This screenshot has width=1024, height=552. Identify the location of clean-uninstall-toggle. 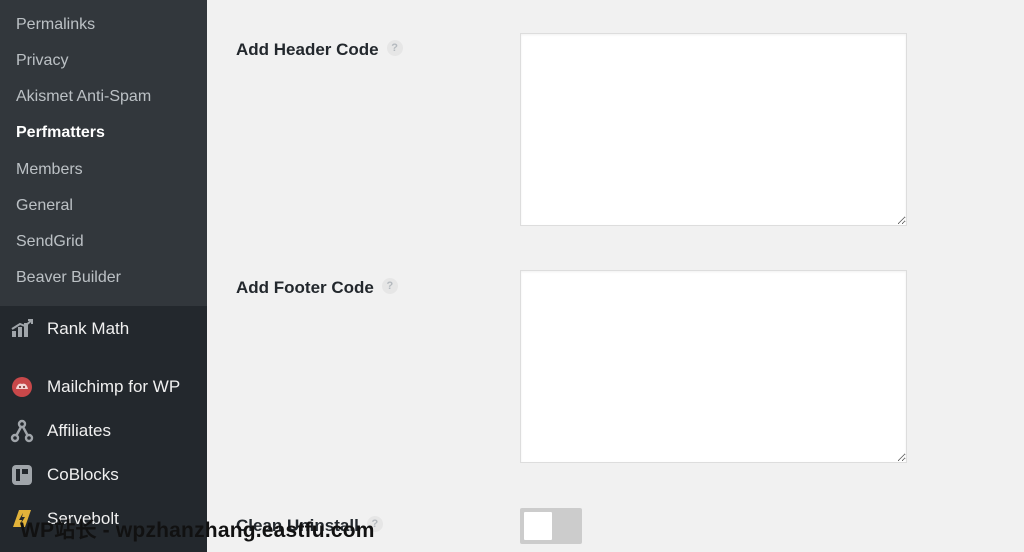
(551, 526).